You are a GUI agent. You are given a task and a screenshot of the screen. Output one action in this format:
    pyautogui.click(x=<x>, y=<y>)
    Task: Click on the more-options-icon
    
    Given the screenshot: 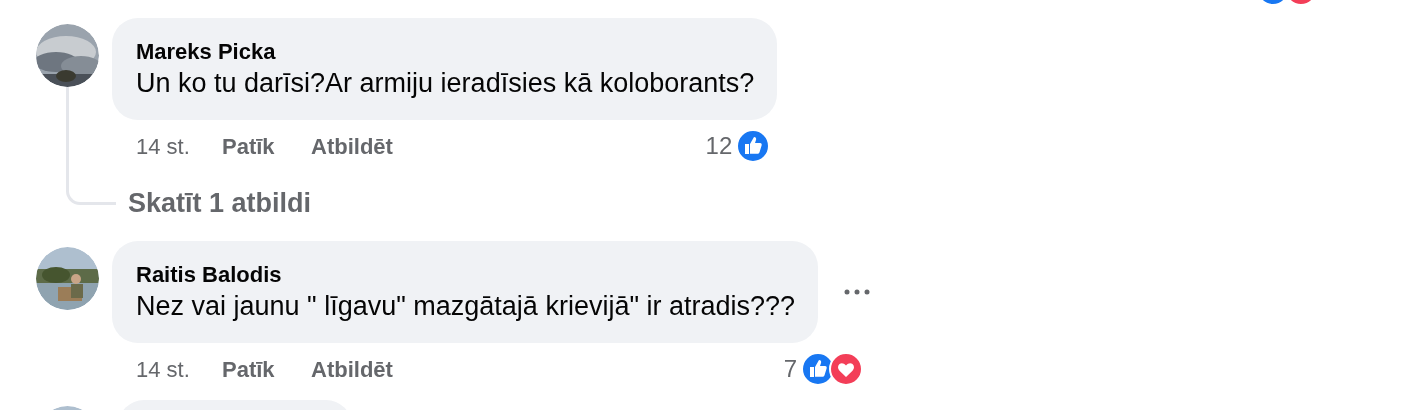 What is the action you would take?
    pyautogui.click(x=857, y=292)
    